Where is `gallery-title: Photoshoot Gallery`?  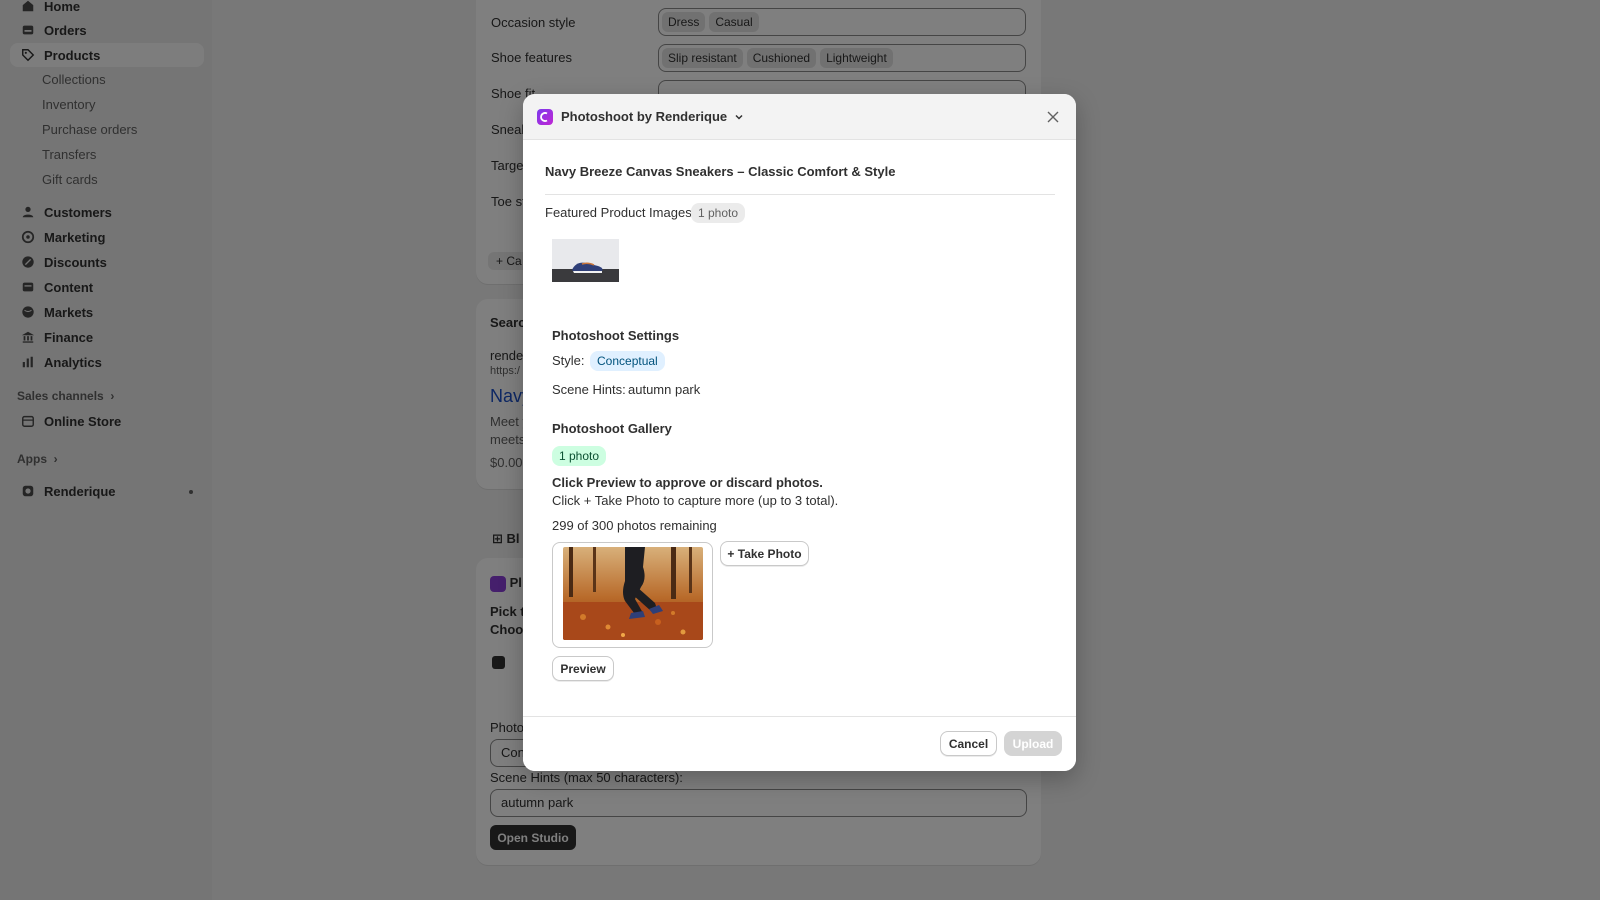 gallery-title: Photoshoot Gallery is located at coordinates (612, 428).